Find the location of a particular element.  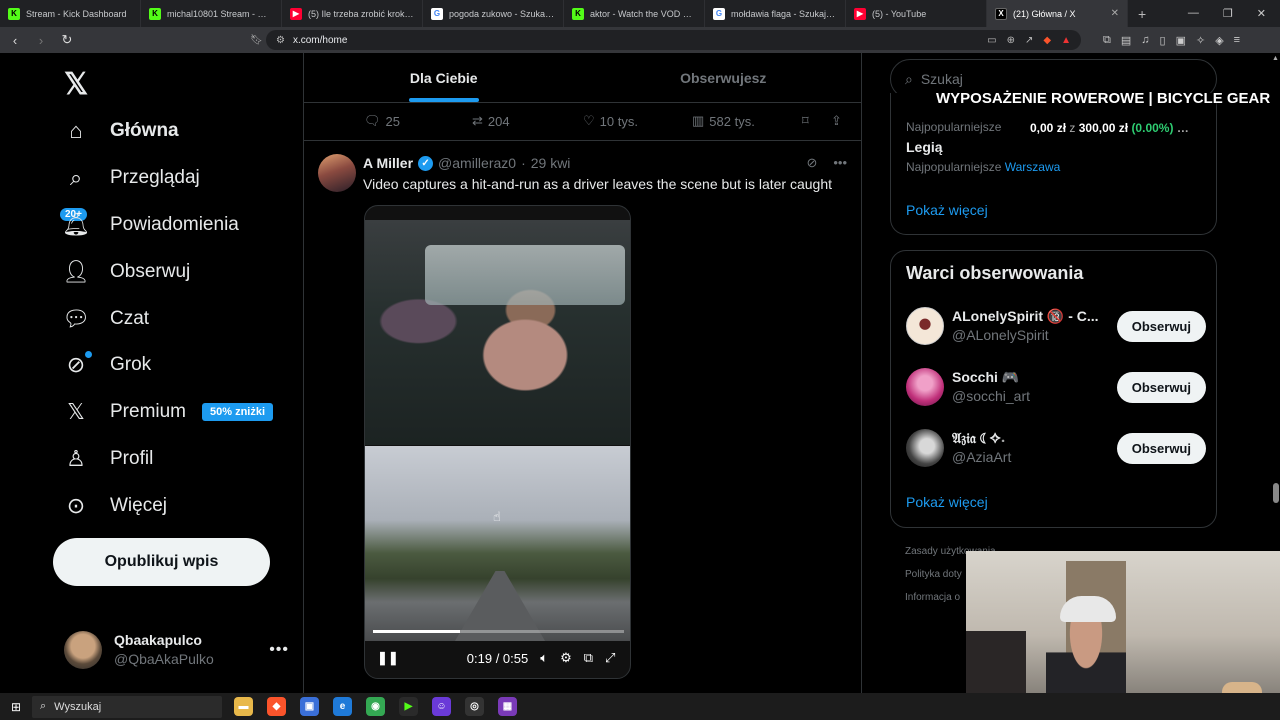

forward-icon: › is located at coordinates (41, 40).